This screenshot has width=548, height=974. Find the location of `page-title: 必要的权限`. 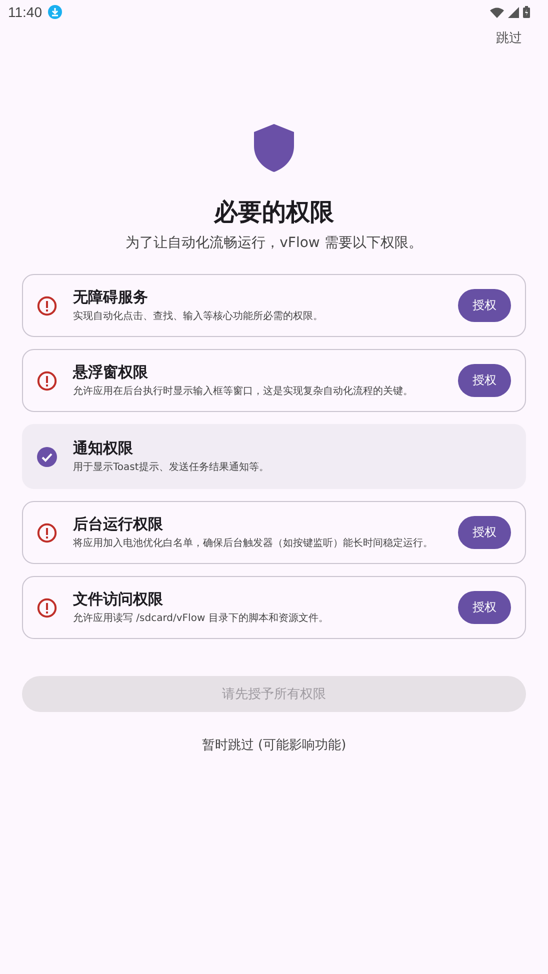

page-title: 必要的权限 is located at coordinates (274, 212).